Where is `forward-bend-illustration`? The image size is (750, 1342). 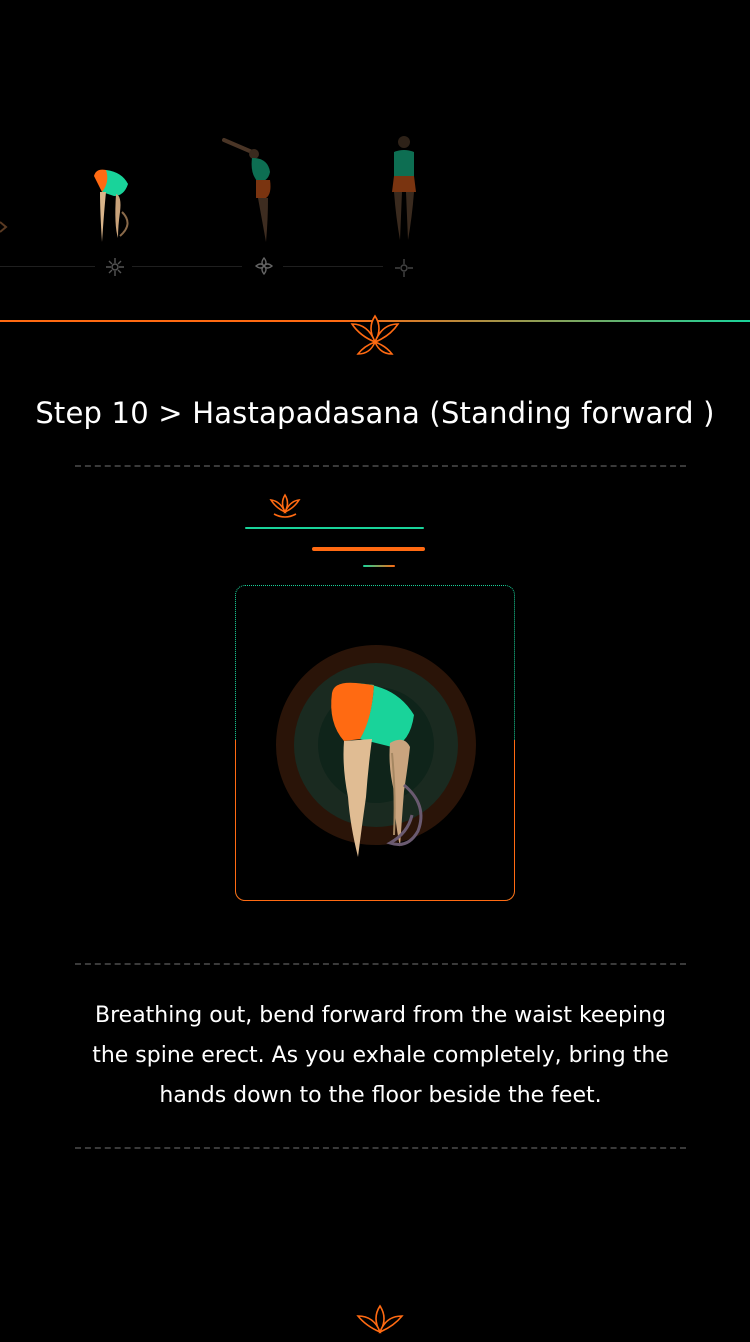 forward-bend-illustration is located at coordinates (376, 751).